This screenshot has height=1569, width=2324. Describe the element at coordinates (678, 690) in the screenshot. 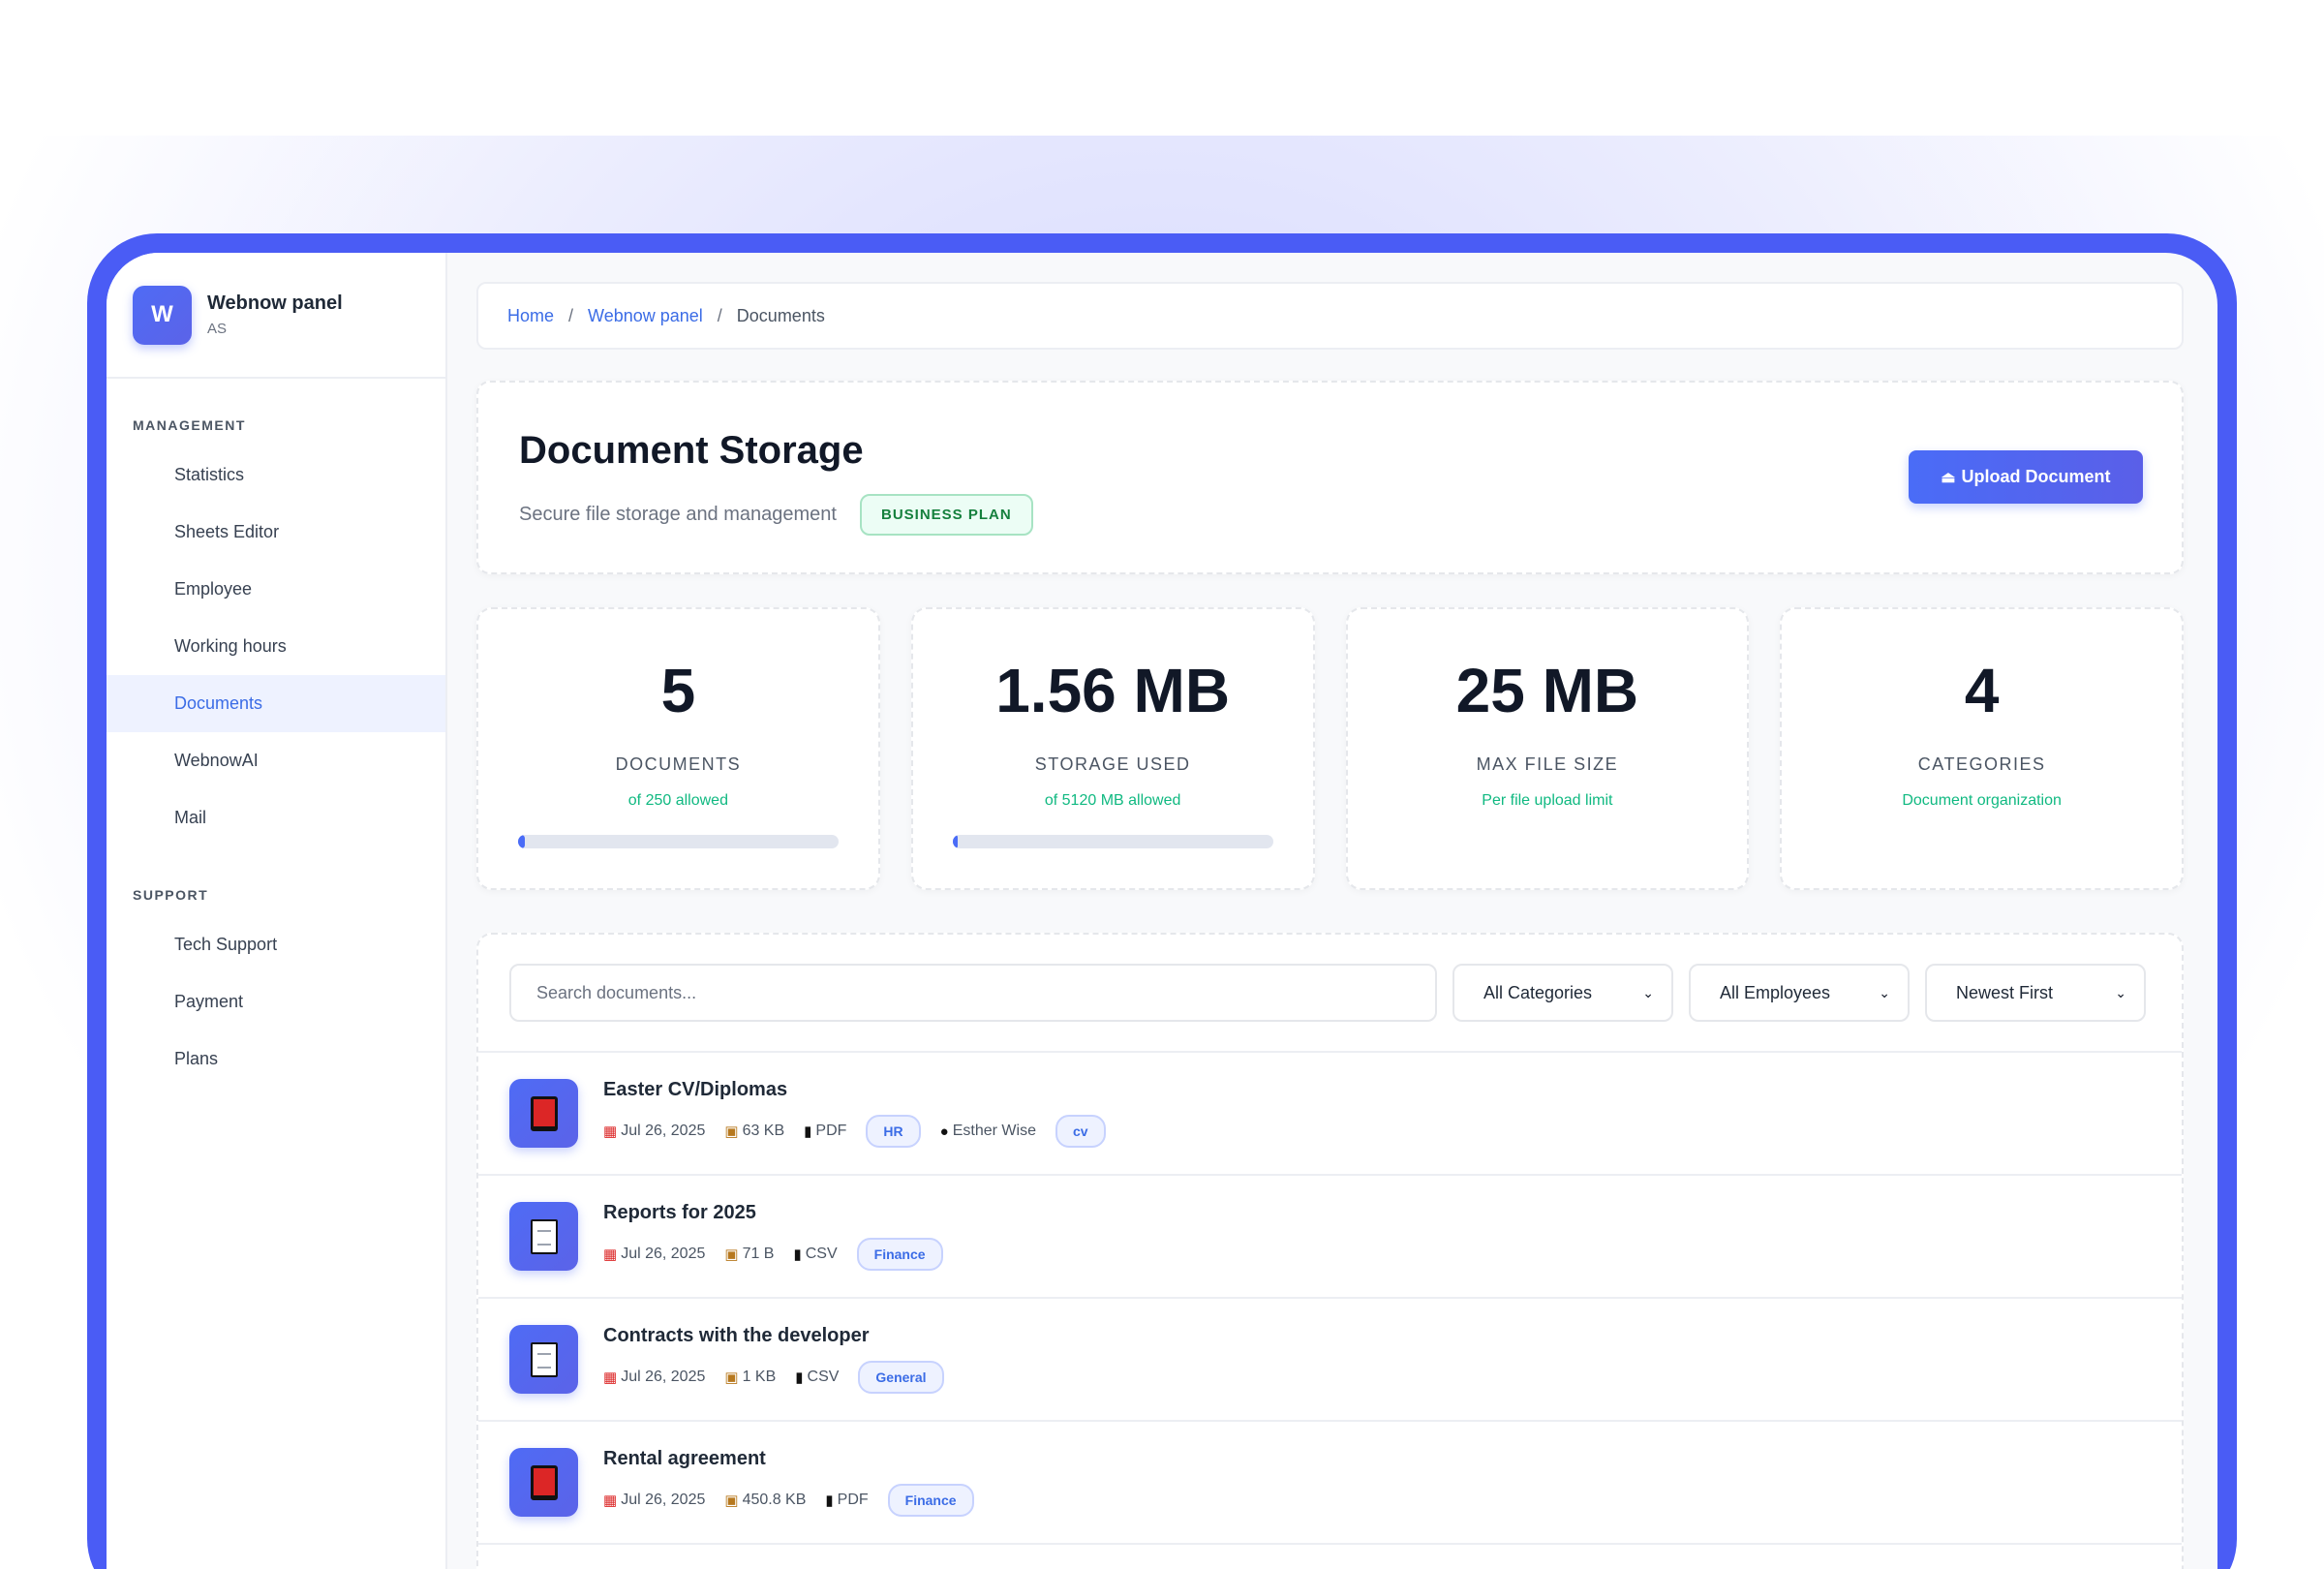

I see `stat-value: 5` at that location.